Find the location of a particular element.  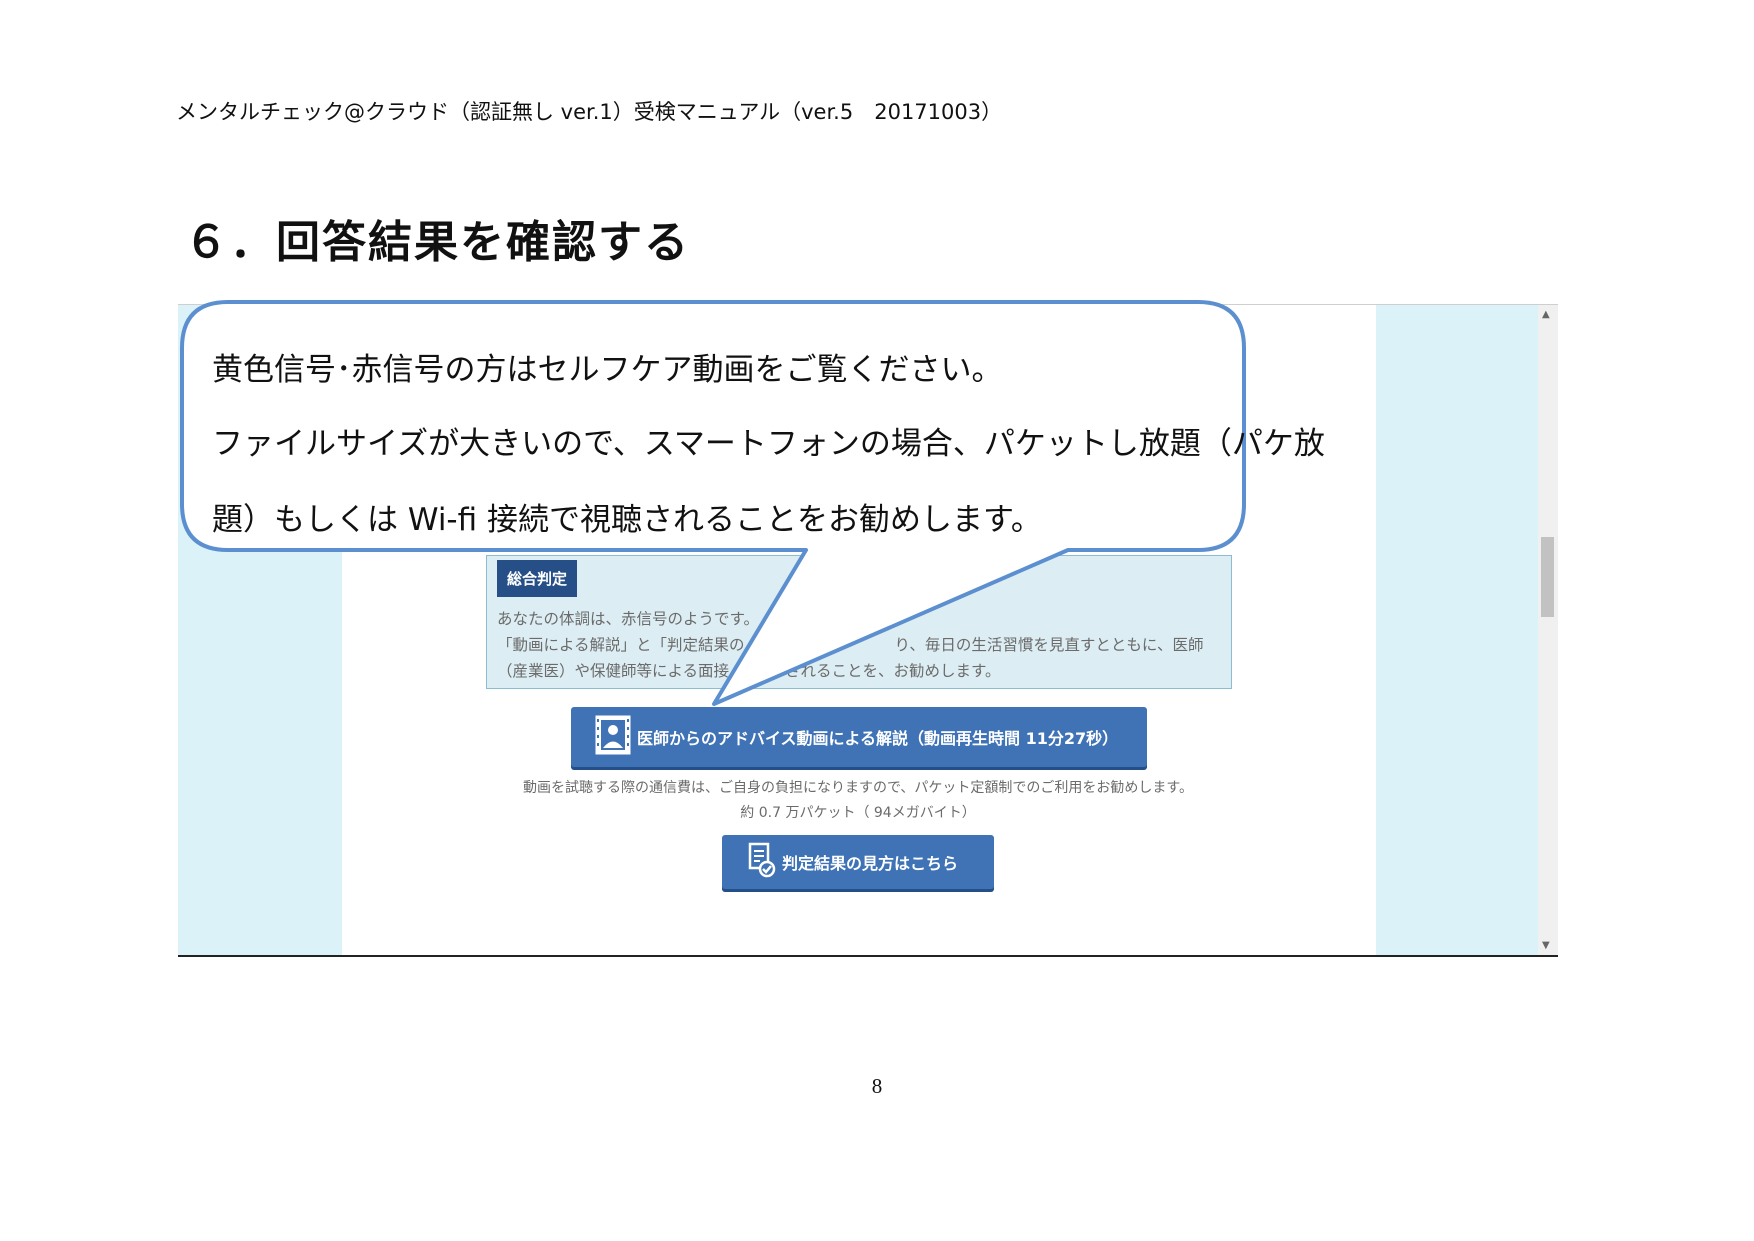

vertical-scrollbar: ▲ ▼ is located at coordinates (1548, 630).